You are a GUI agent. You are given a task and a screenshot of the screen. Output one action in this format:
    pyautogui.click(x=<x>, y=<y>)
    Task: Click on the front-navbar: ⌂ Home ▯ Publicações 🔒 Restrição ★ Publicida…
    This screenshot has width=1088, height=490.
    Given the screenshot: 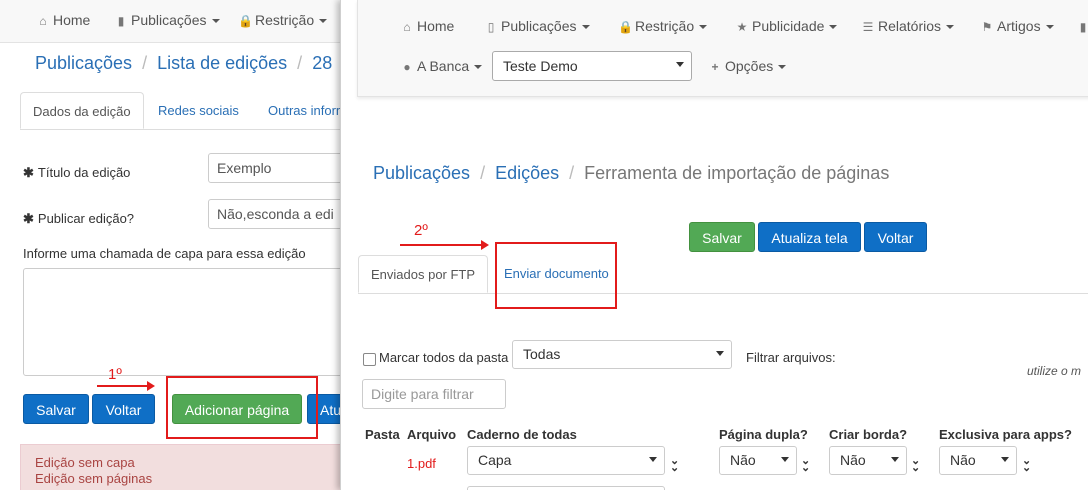 What is the action you would take?
    pyautogui.click(x=722, y=48)
    